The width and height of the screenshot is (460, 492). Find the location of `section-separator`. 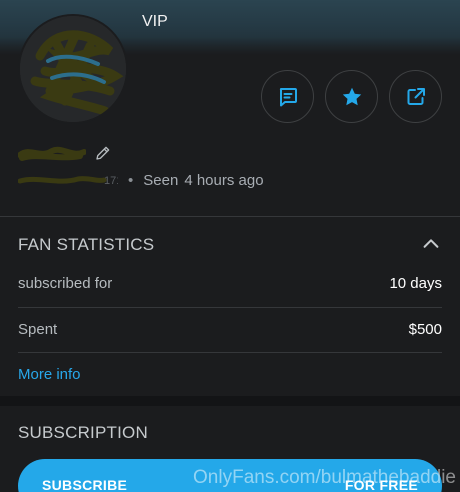

section-separator is located at coordinates (230, 401).